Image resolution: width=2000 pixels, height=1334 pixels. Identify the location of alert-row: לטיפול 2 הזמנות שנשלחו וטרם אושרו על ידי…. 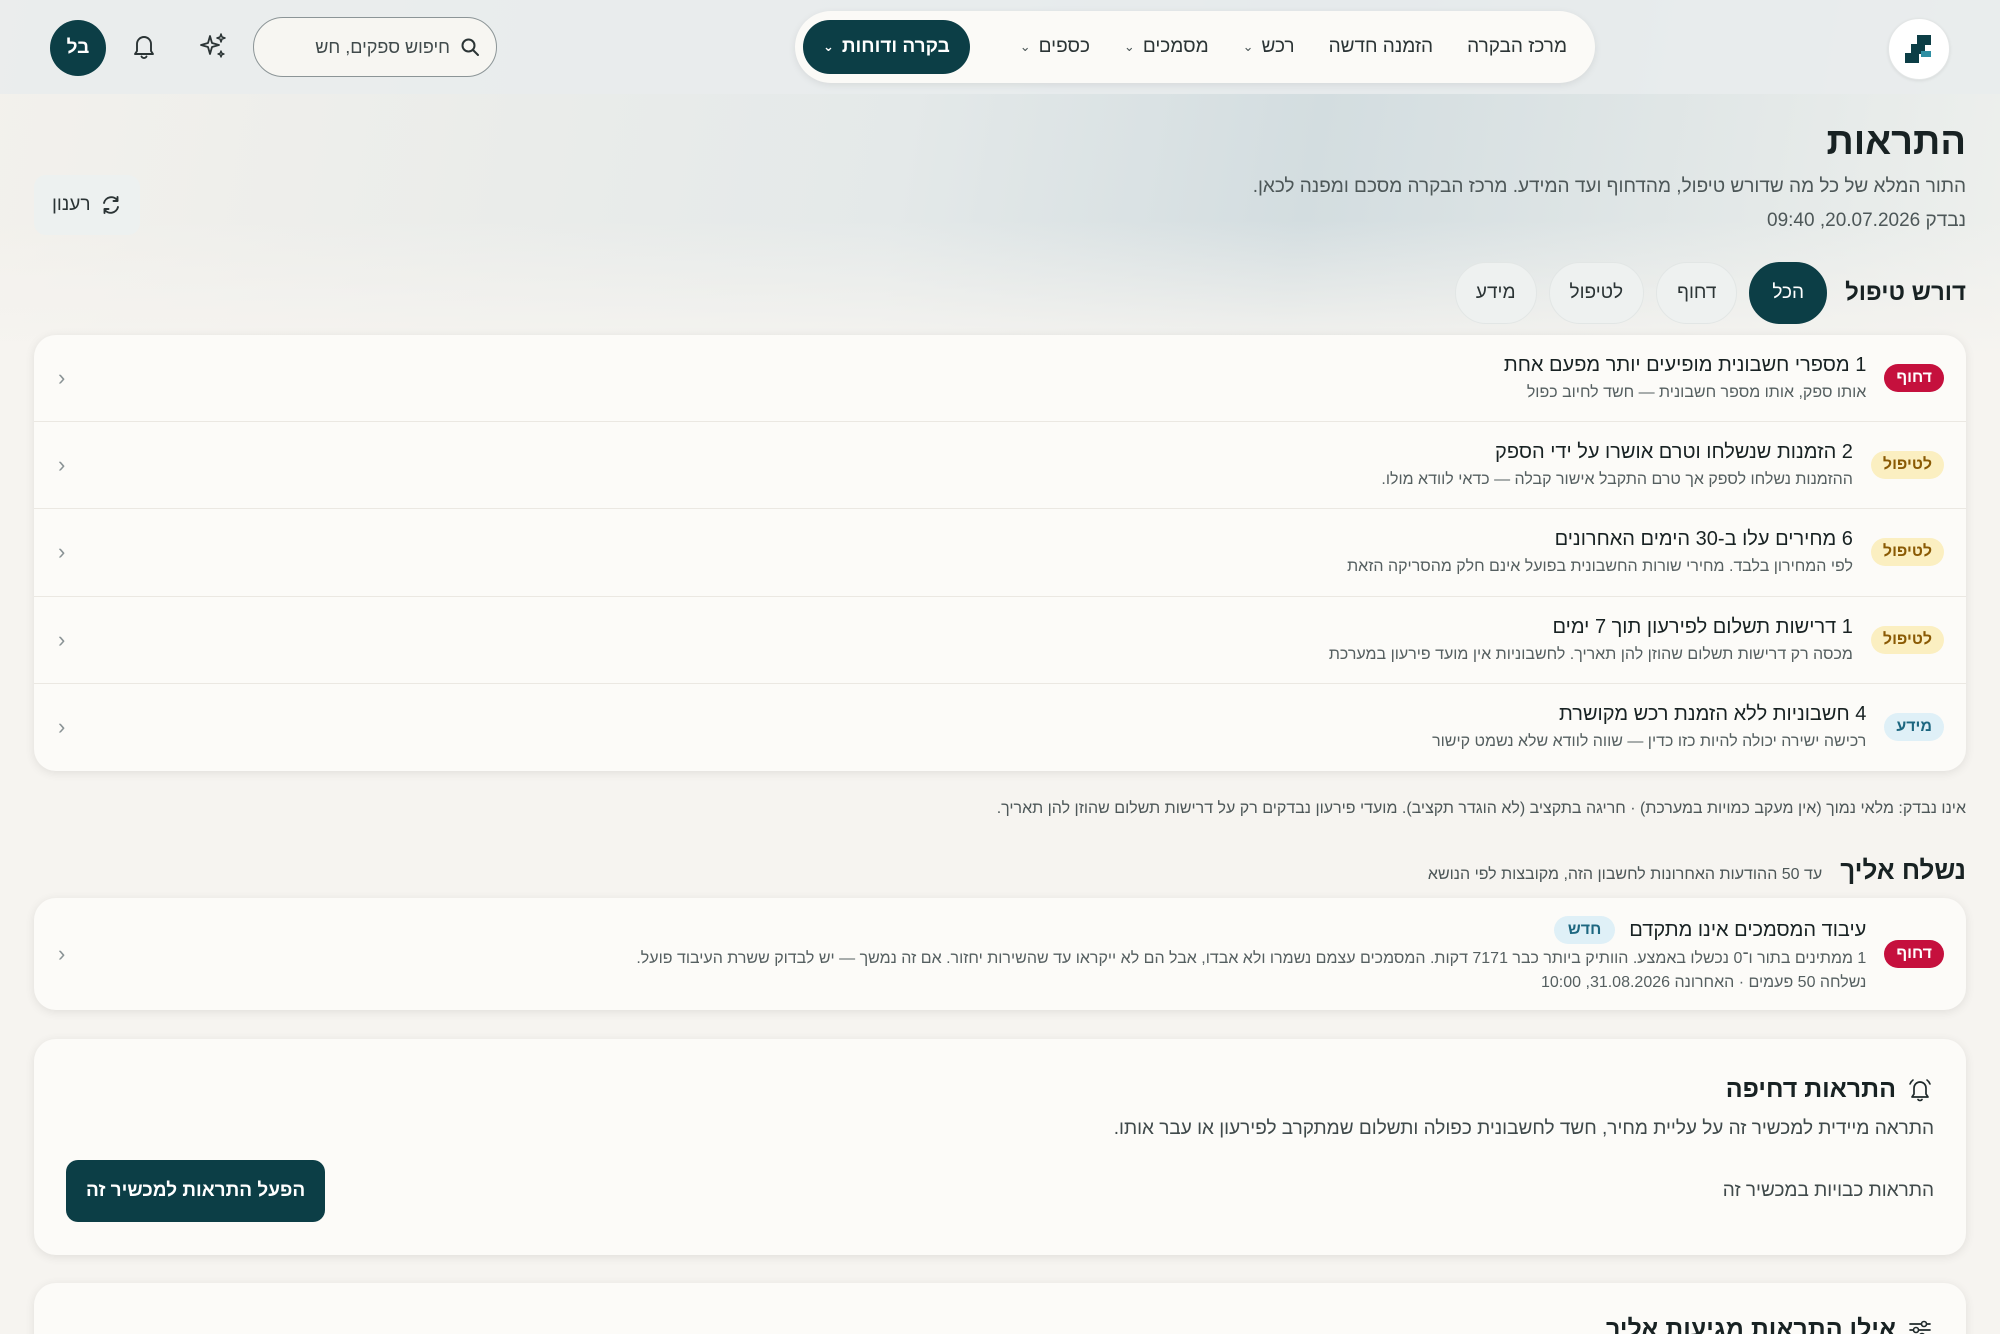
(1000, 466).